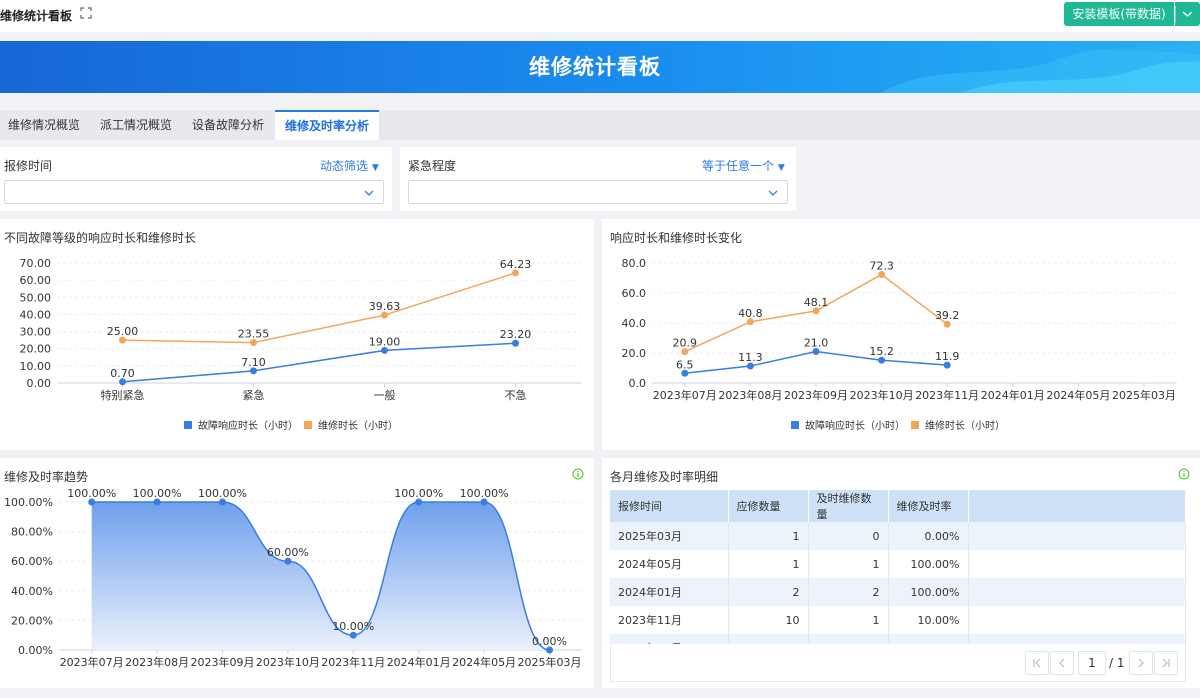 Image resolution: width=1200 pixels, height=698 pixels. What do you see at coordinates (254, 334) in the screenshot?
I see `data-label: 23.55` at bounding box center [254, 334].